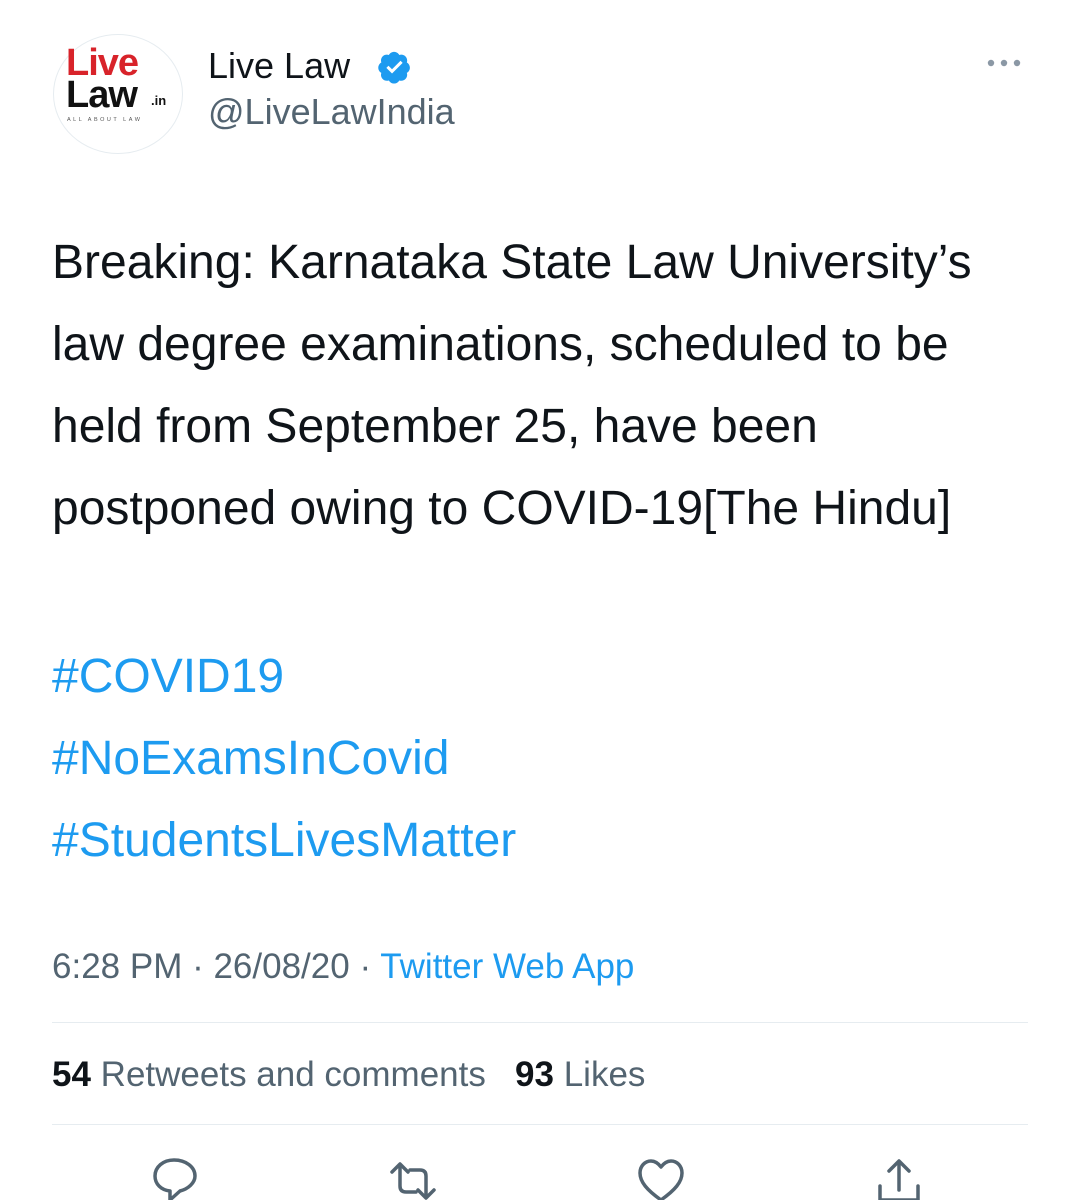 The height and width of the screenshot is (1200, 1080). What do you see at coordinates (413, 1178) in the screenshot?
I see `retweet-icon` at bounding box center [413, 1178].